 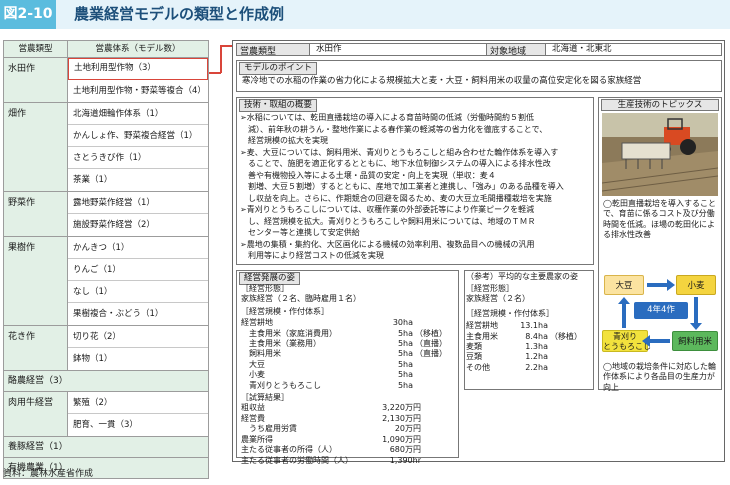 I want to click on row-value: 30ha, so click(x=402, y=323).